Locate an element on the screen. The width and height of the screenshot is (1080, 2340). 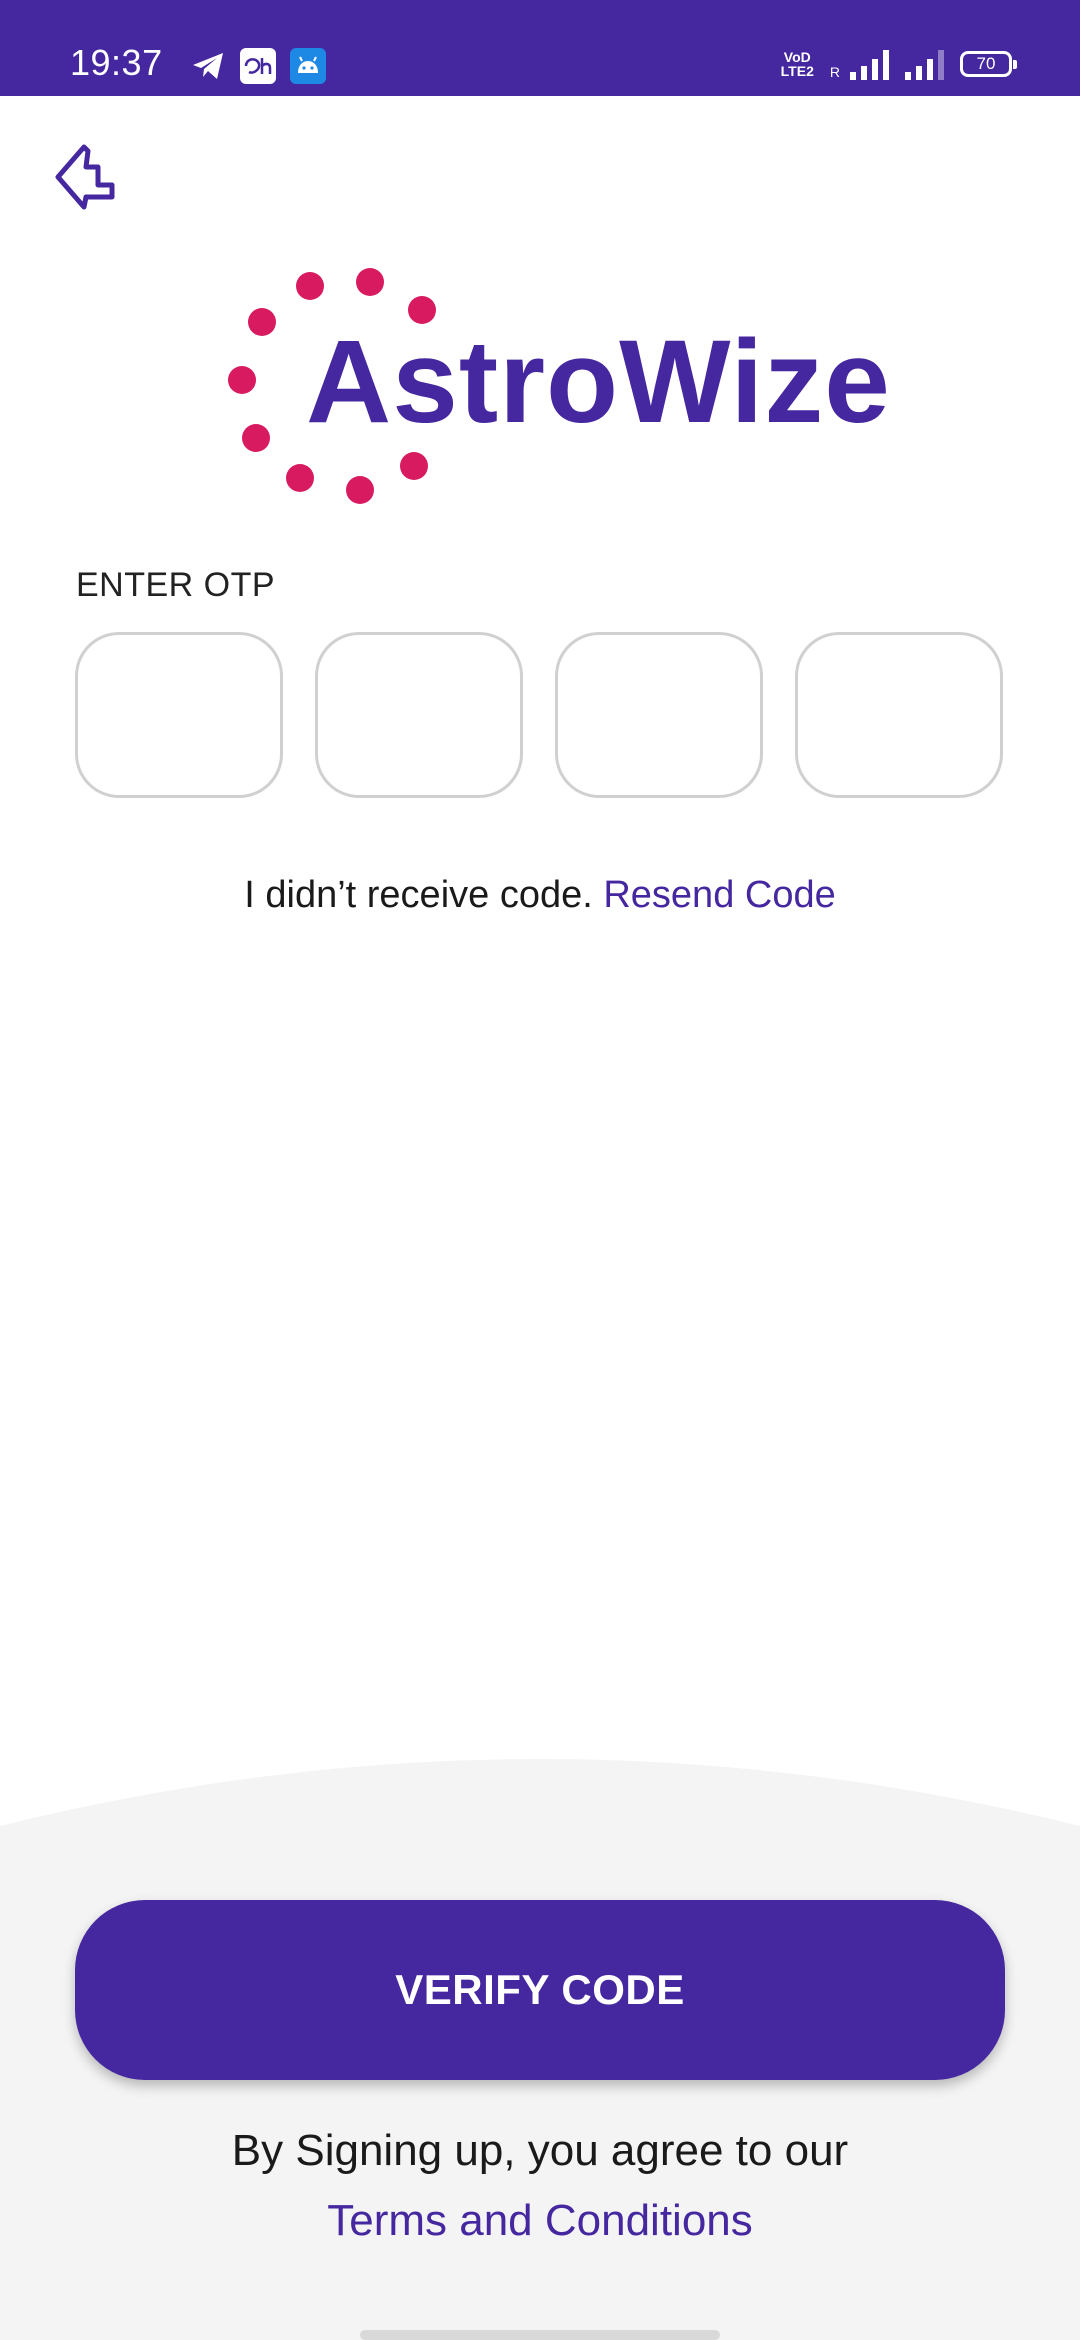
battery-level: 70 is located at coordinates (986, 63).